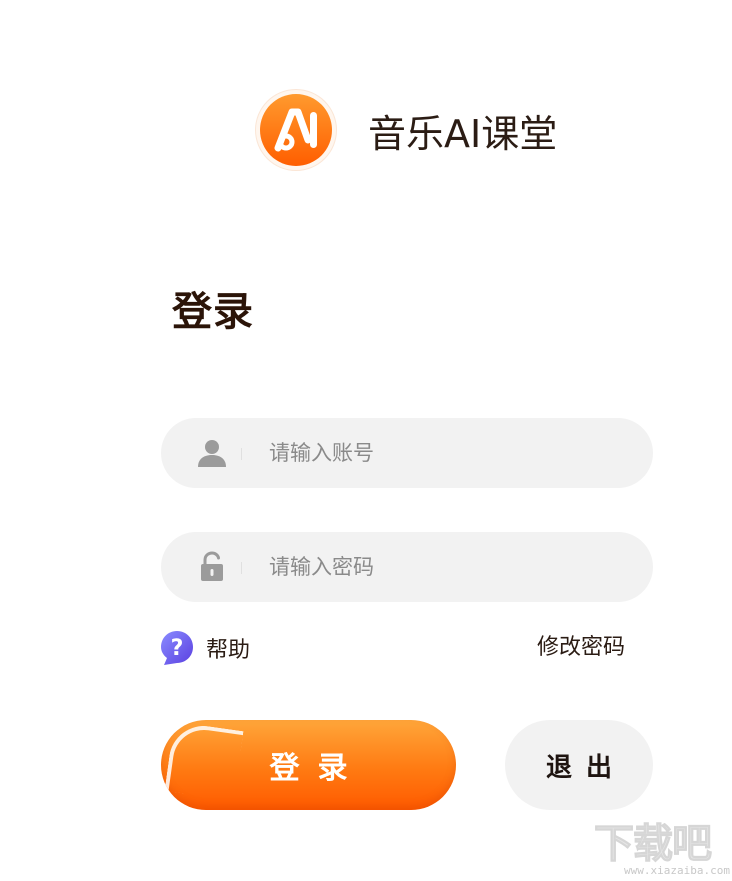 This screenshot has width=732, height=881. What do you see at coordinates (653, 844) in the screenshot?
I see `watermark-text: 下载吧` at bounding box center [653, 844].